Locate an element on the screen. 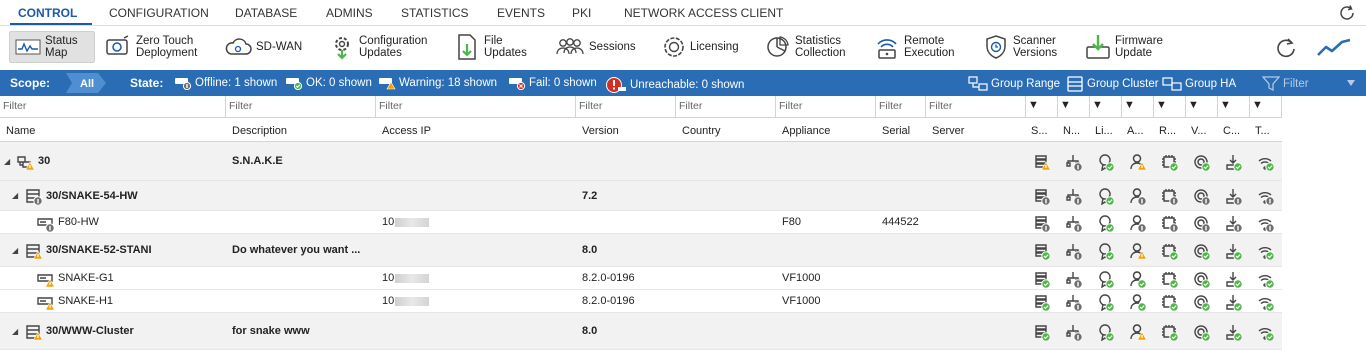 This screenshot has height=350, width=1366. firmware-update-button: Firmware Update is located at coordinates (1124, 47).